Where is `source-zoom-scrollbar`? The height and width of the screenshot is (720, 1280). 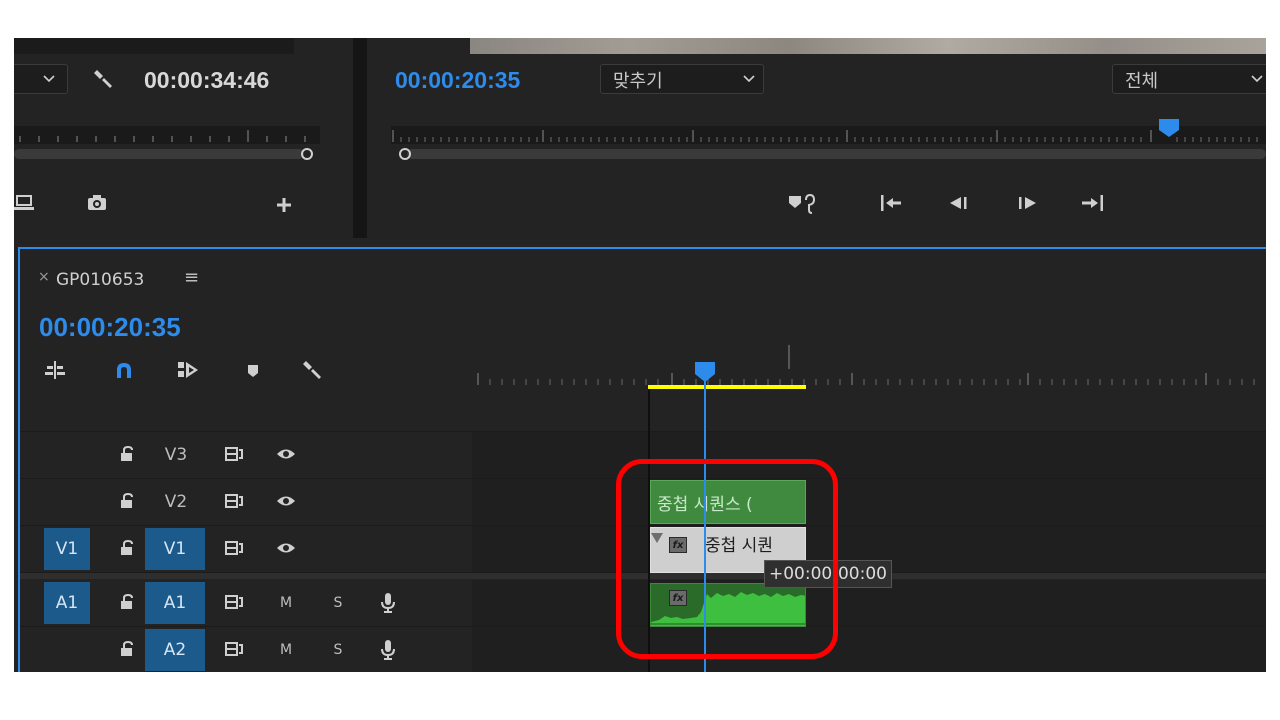 source-zoom-scrollbar is located at coordinates (159, 154).